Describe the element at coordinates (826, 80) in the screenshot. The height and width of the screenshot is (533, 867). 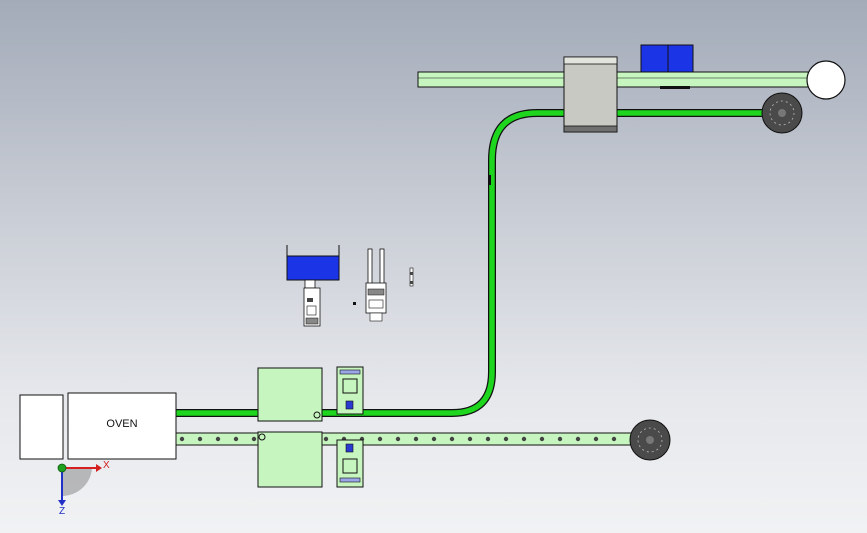
I see `top-pulley-icon` at that location.